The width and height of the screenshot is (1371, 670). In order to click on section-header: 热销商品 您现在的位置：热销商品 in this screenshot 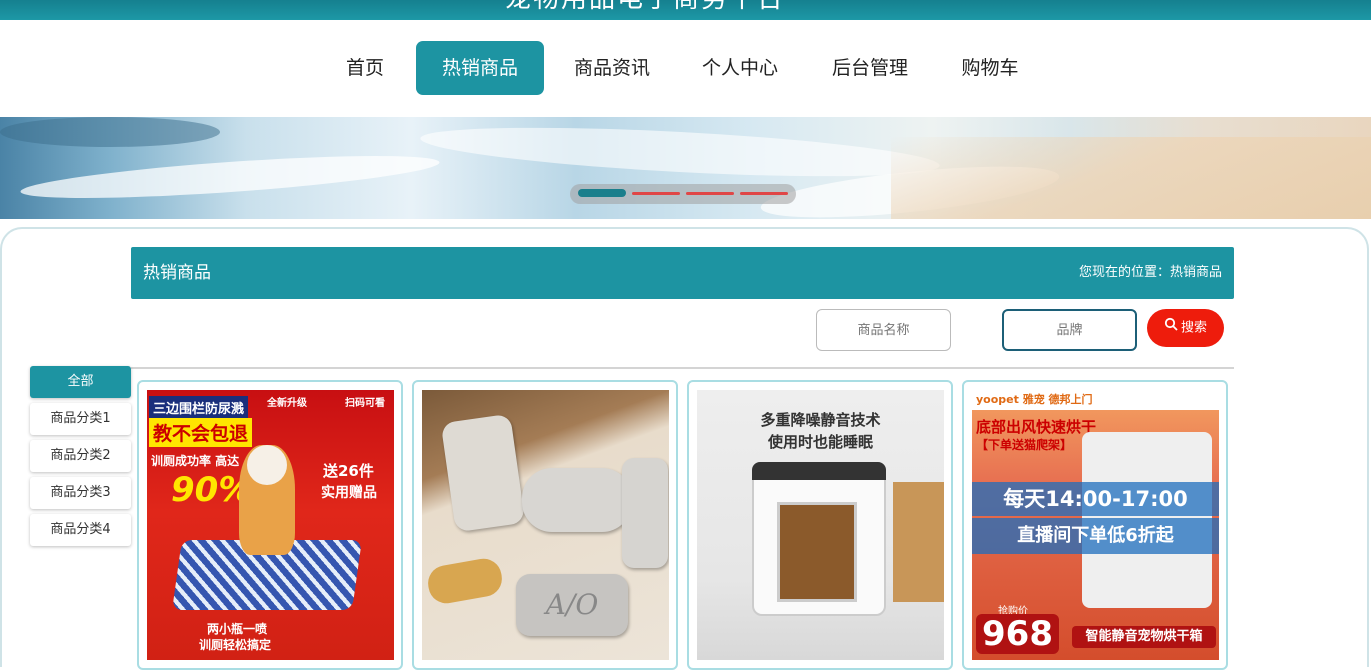, I will do `click(682, 273)`.